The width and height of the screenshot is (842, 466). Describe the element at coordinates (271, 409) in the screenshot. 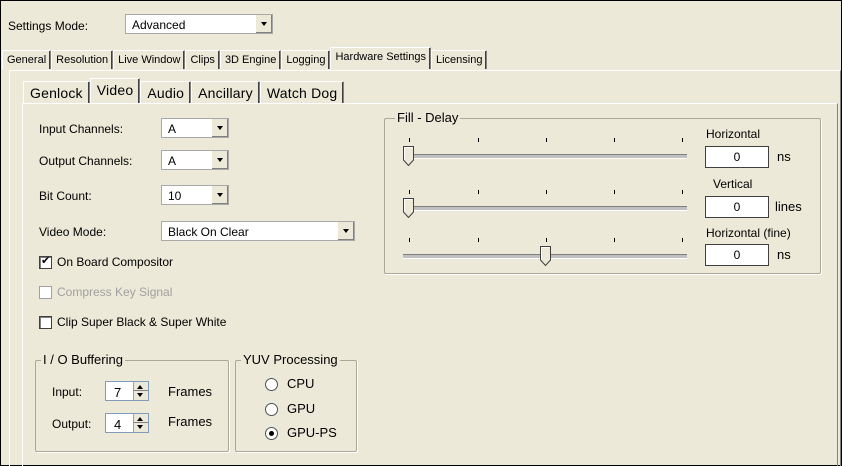

I see `yuv-gpu-radio` at that location.